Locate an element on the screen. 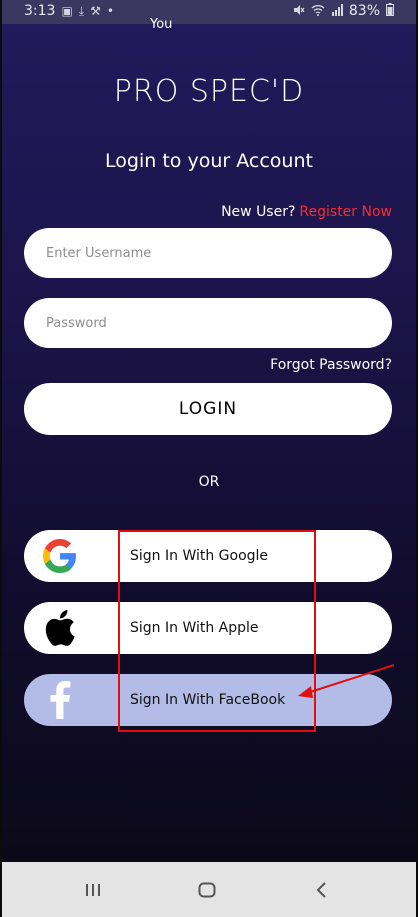 Image resolution: width=418 pixels, height=917 pixels. back-icon is located at coordinates (321, 890).